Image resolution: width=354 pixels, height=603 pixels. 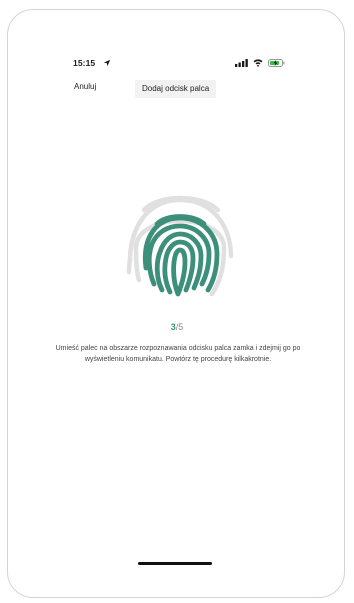 What do you see at coordinates (85, 86) in the screenshot?
I see `cancel-button: Anuluj` at bounding box center [85, 86].